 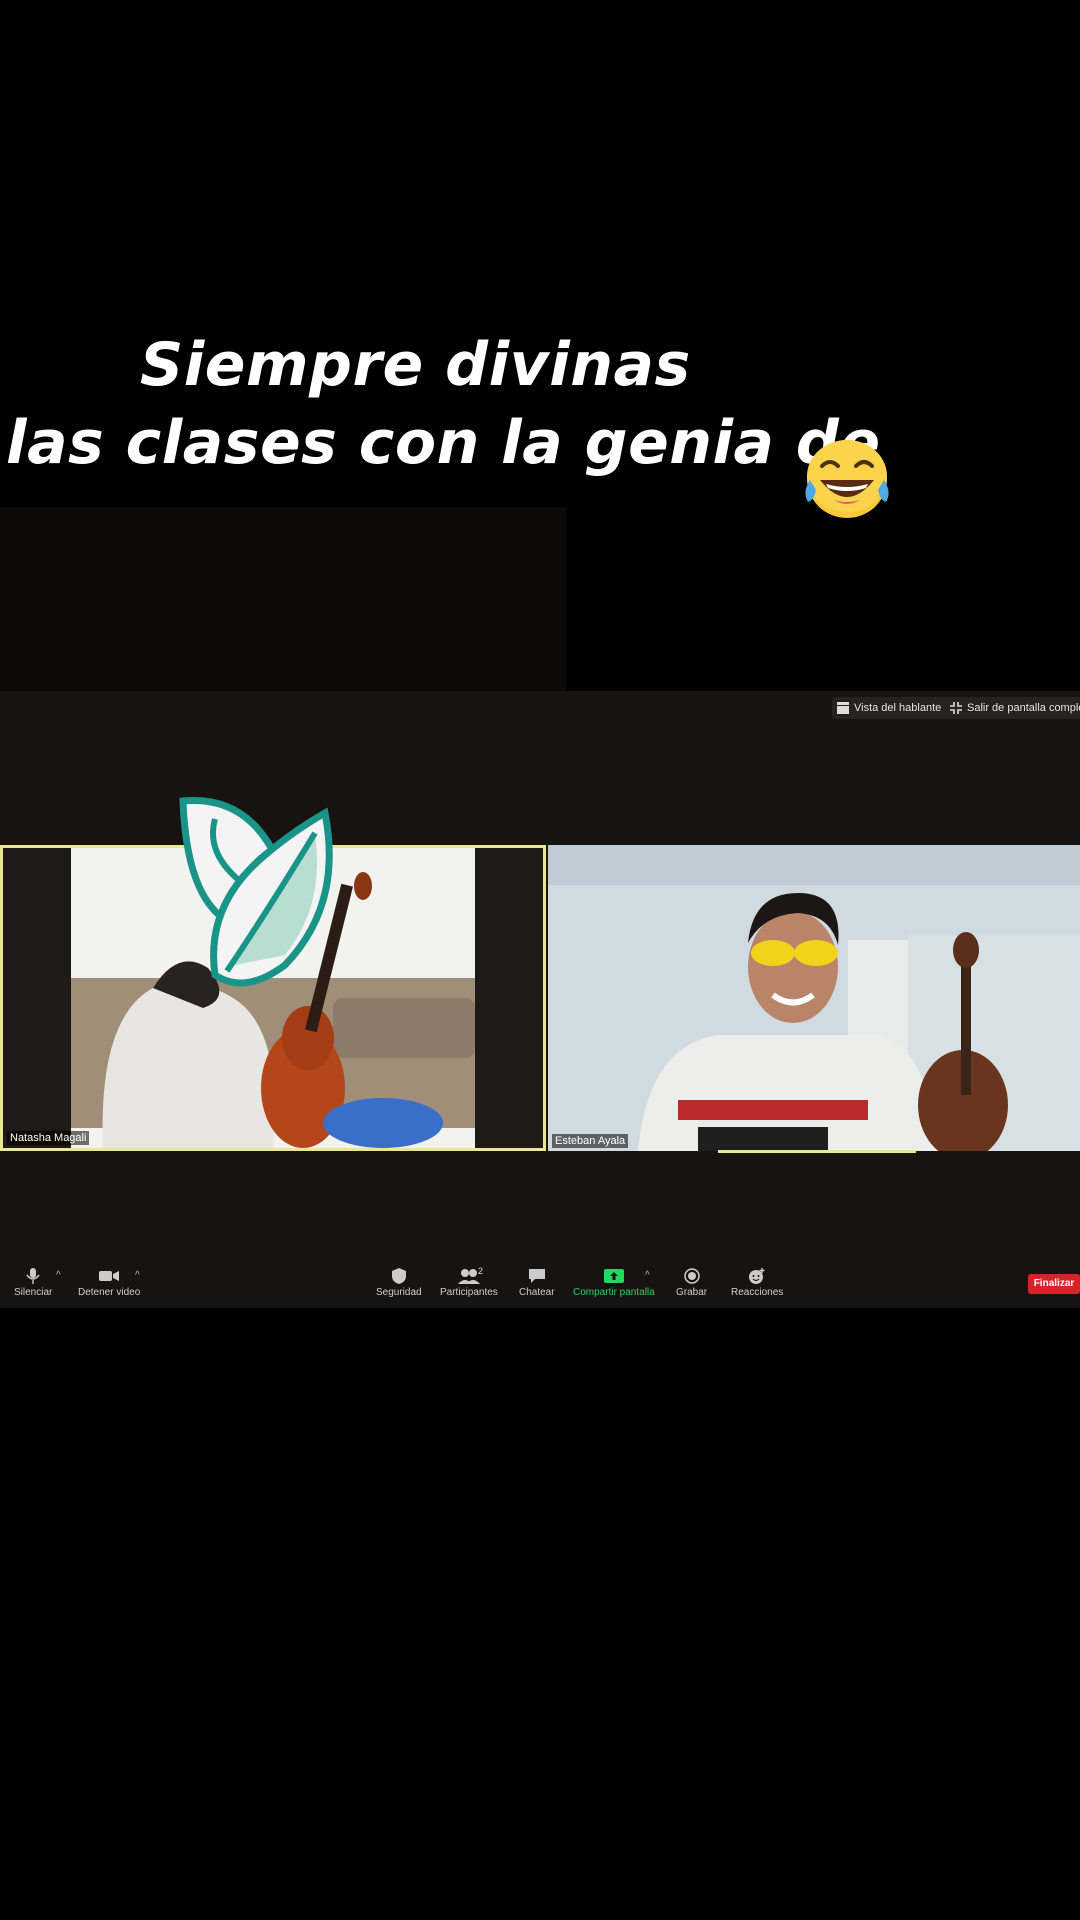 What do you see at coordinates (817, 1151) in the screenshot?
I see `active-speaker-indicator` at bounding box center [817, 1151].